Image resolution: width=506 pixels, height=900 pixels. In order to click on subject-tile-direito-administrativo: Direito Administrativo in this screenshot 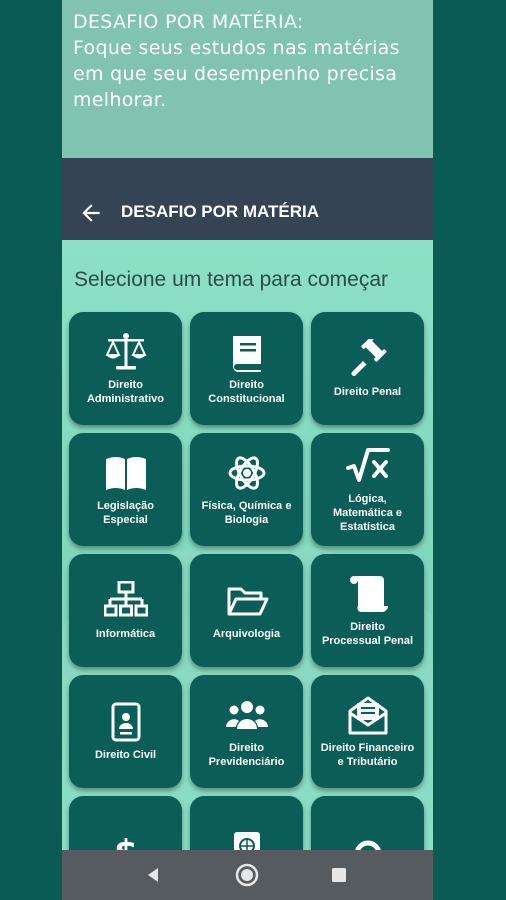, I will do `click(125, 368)`.